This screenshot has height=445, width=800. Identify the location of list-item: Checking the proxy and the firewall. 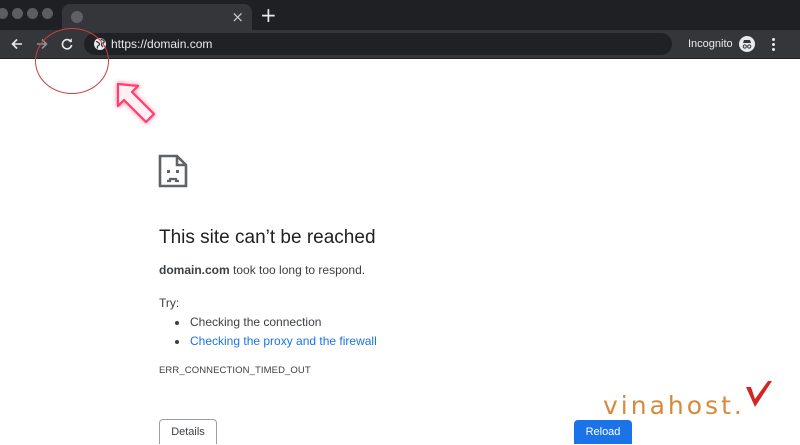
(276, 341).